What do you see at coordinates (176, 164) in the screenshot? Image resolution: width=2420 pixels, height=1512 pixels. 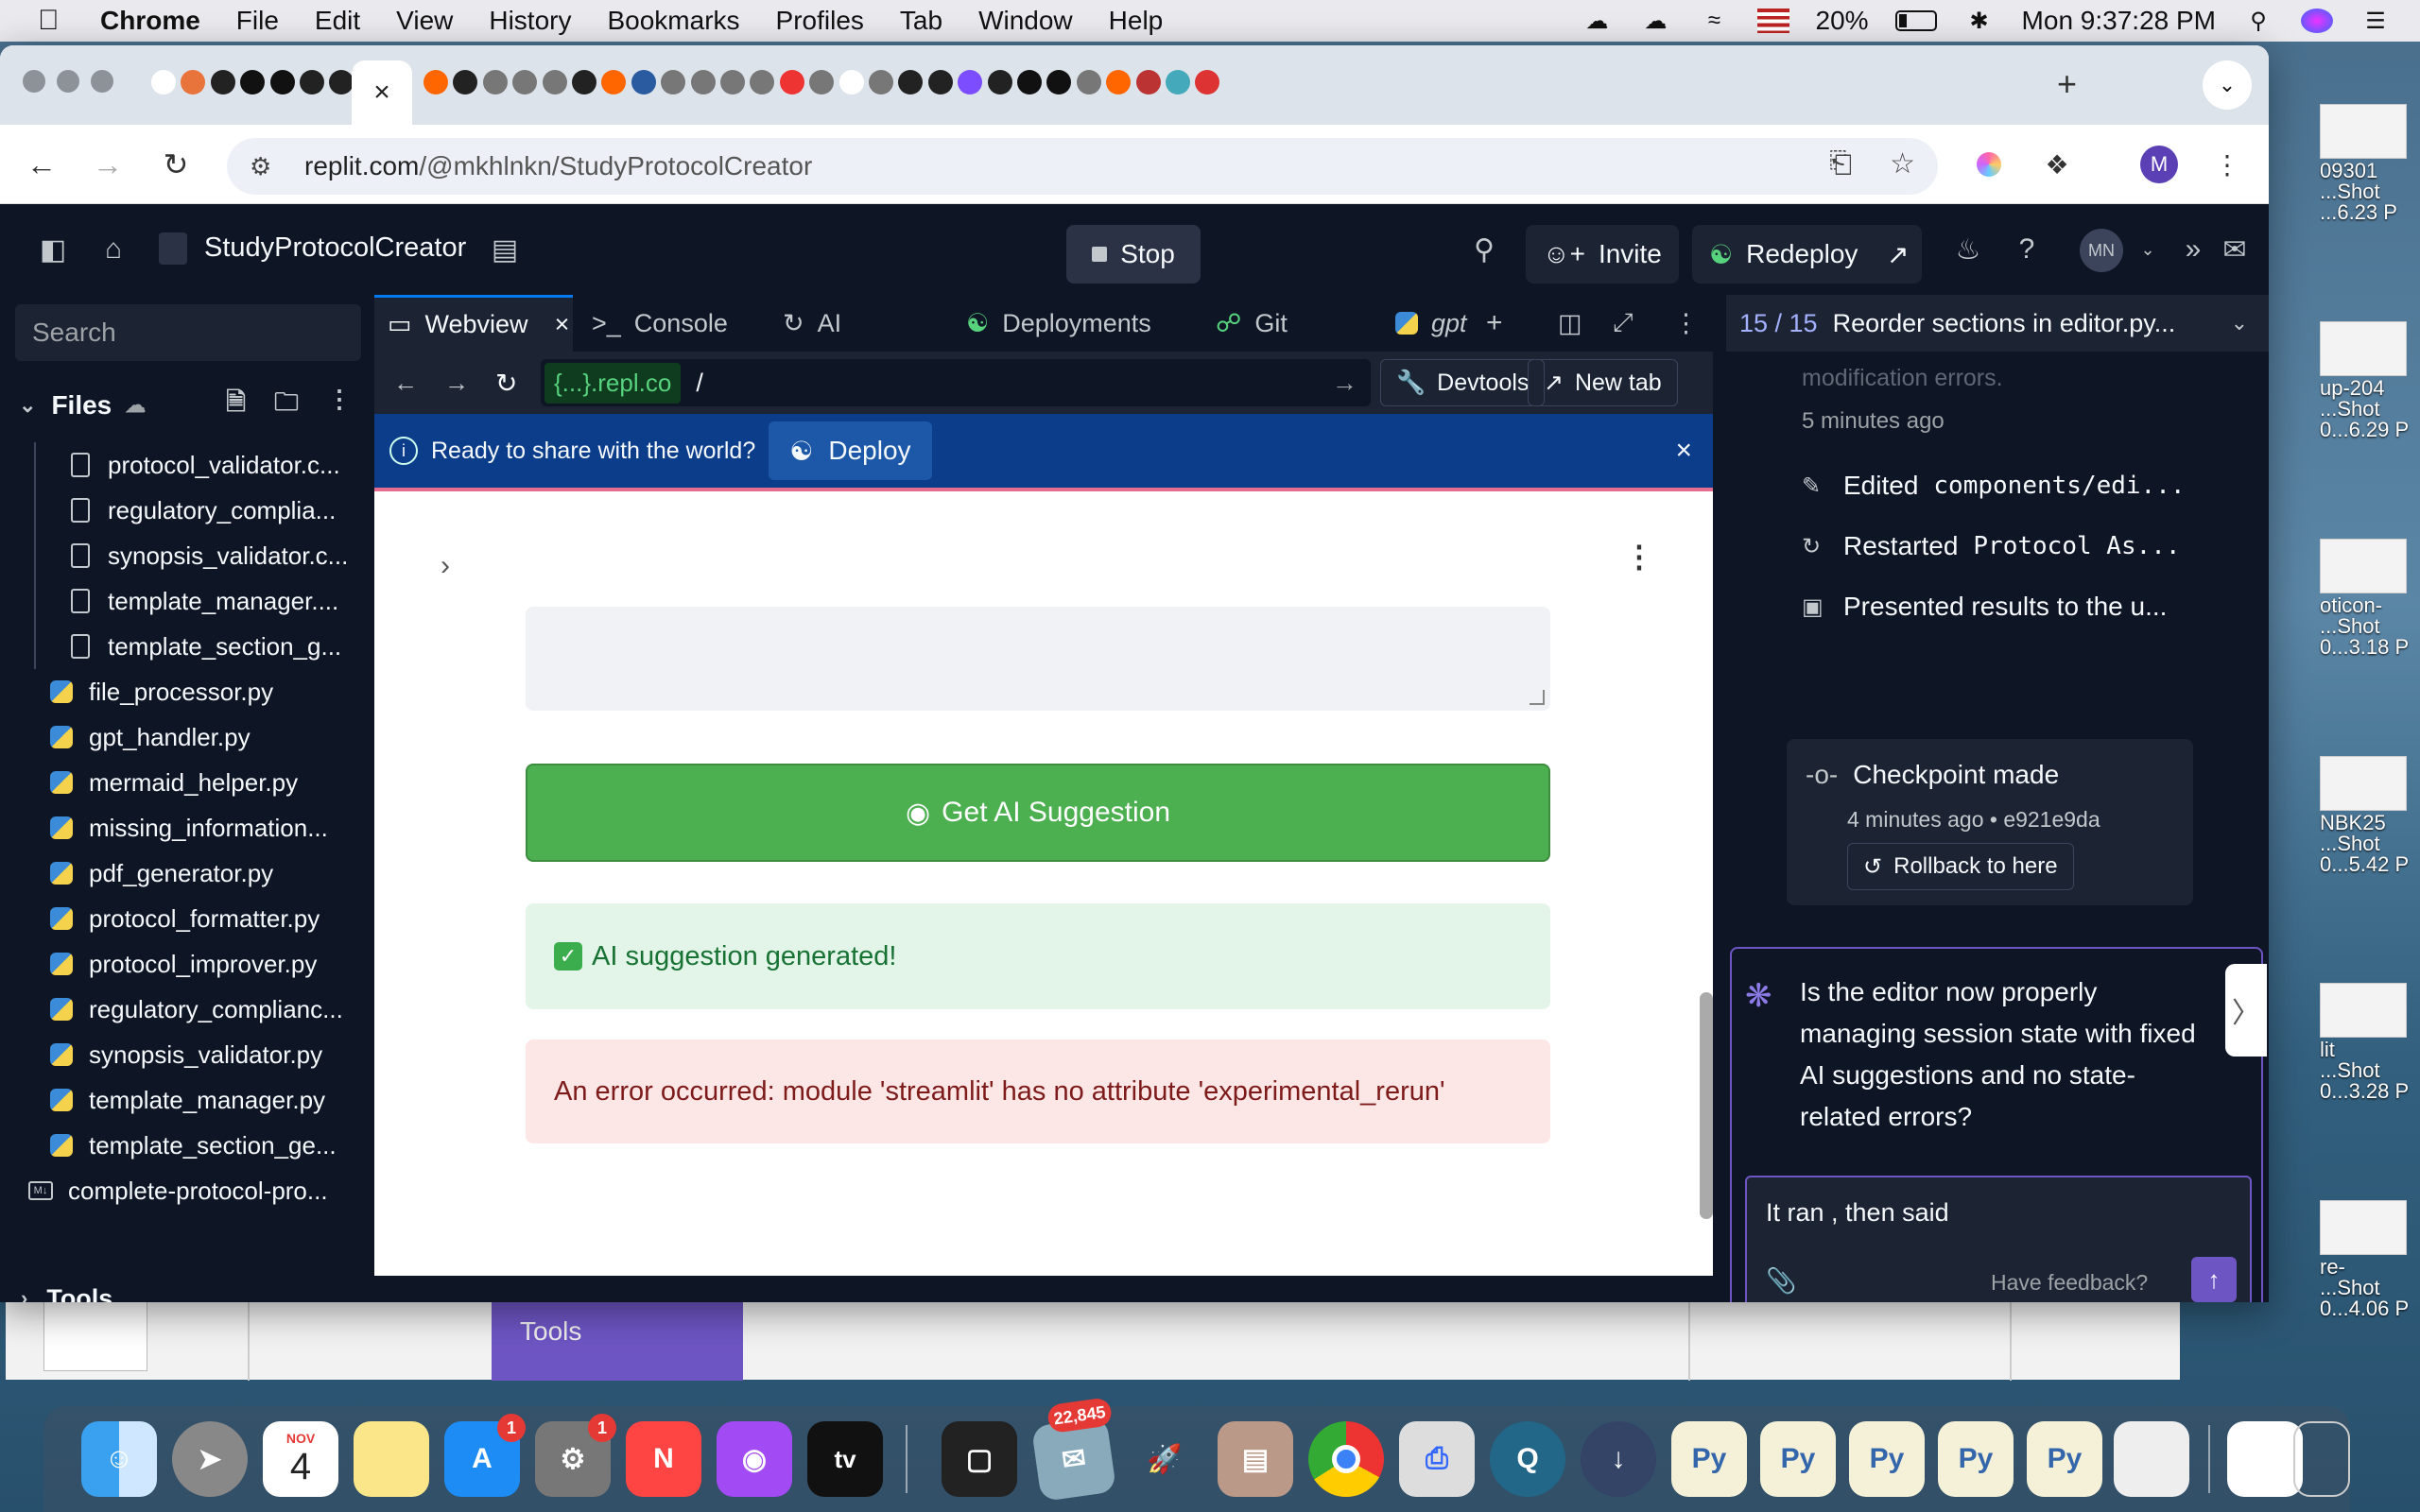 I see `reload-button: ↻` at bounding box center [176, 164].